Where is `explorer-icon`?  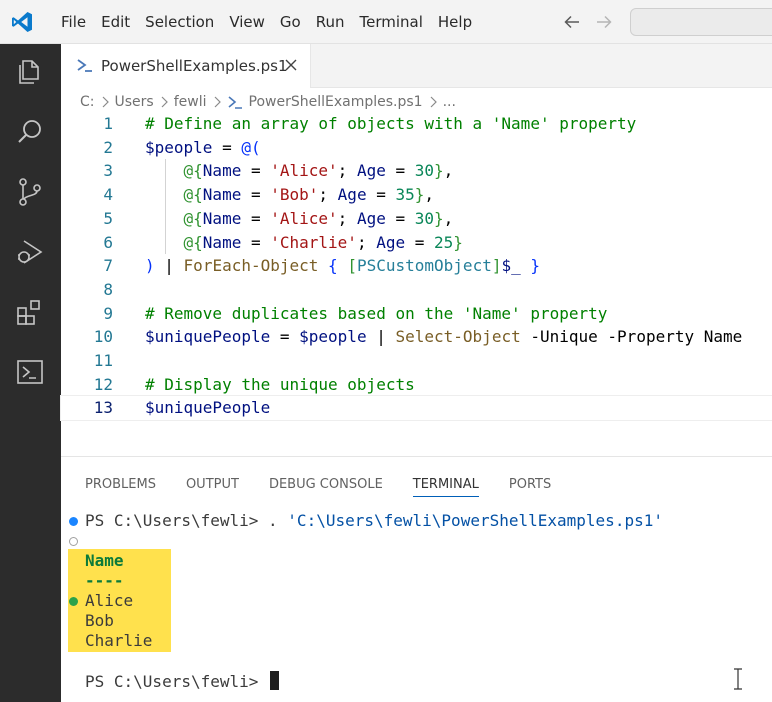 explorer-icon is located at coordinates (30, 72).